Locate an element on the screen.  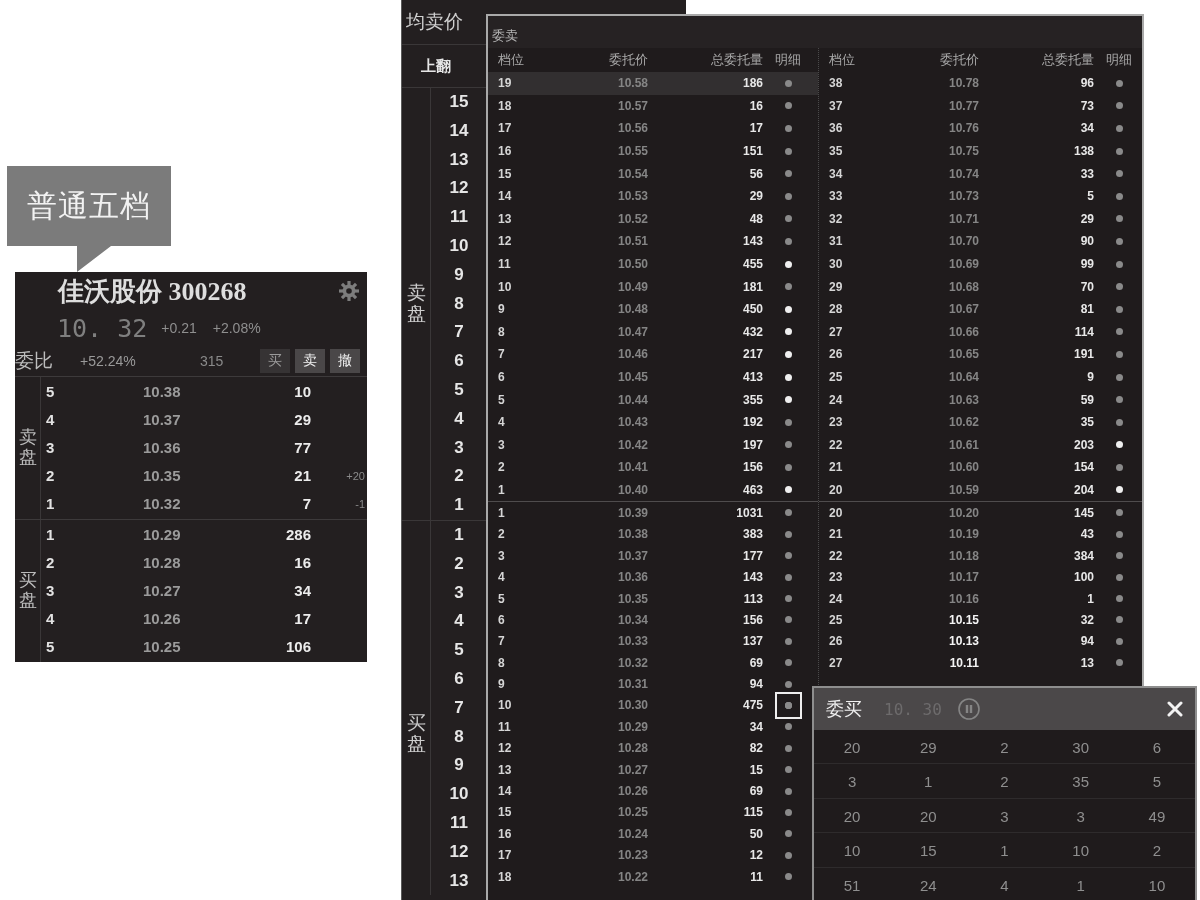
price-change: +0.21 is located at coordinates (179, 328).